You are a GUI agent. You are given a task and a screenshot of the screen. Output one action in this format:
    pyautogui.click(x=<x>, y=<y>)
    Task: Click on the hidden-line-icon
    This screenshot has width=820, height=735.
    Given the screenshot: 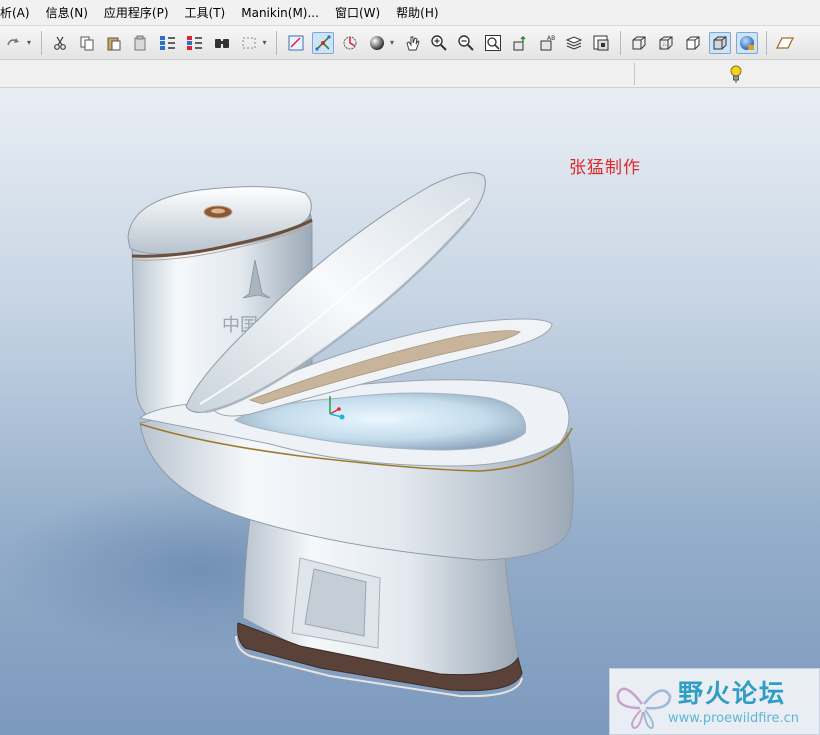 What is the action you would take?
    pyautogui.click(x=666, y=43)
    